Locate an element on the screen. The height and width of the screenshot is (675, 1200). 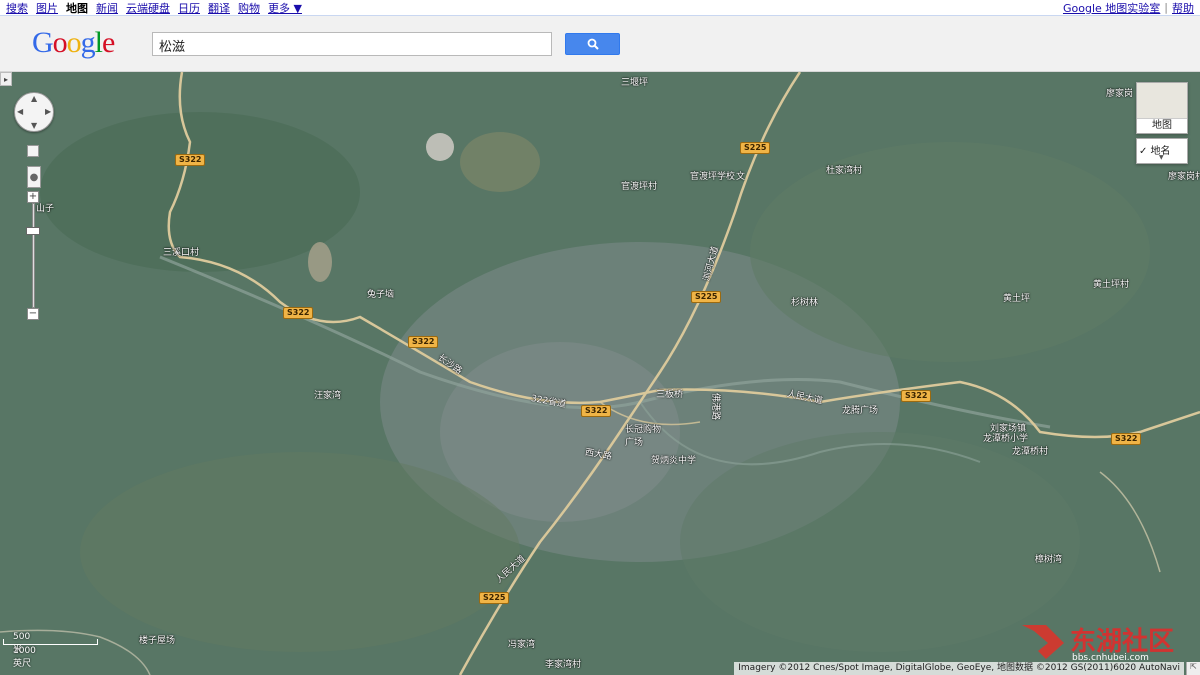
scale-imperial: 1000 英尺 is located at coordinates (24, 657).